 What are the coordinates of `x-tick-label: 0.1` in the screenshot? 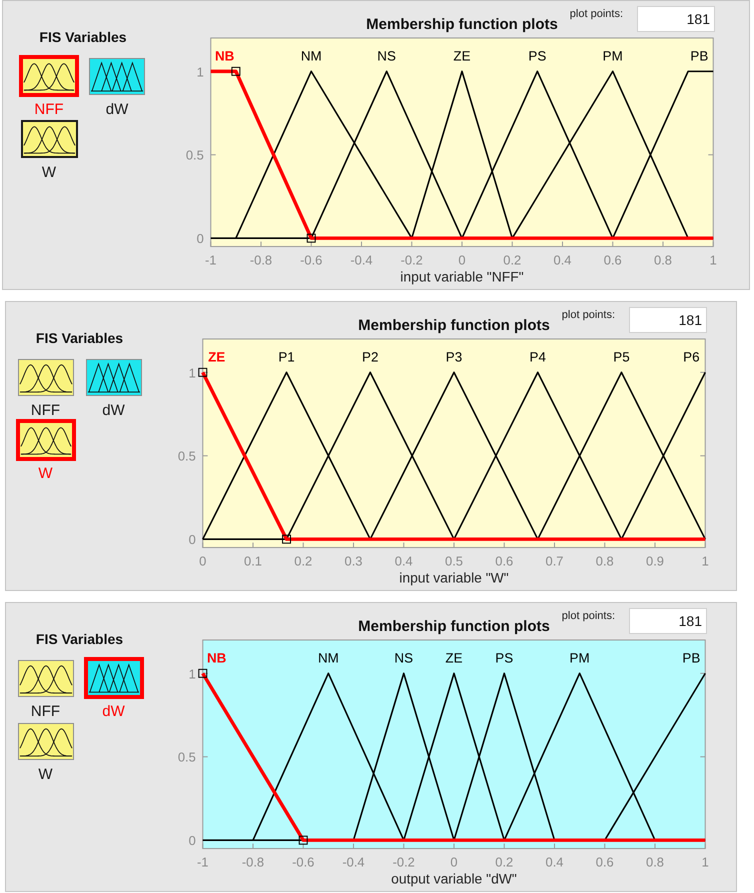 It's located at (253, 560).